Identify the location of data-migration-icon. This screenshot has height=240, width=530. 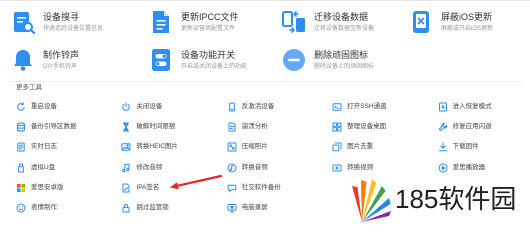
(294, 22).